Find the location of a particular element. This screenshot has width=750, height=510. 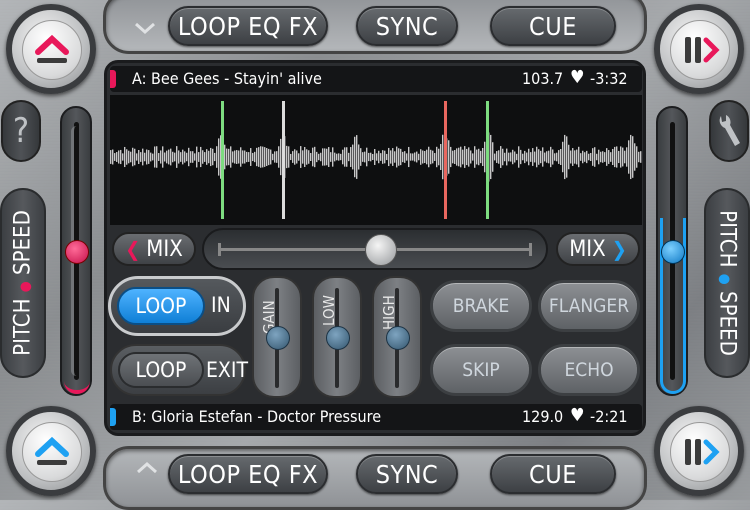

loop-eq-fx-button-bottom: LOOP EQ FX is located at coordinates (248, 474).